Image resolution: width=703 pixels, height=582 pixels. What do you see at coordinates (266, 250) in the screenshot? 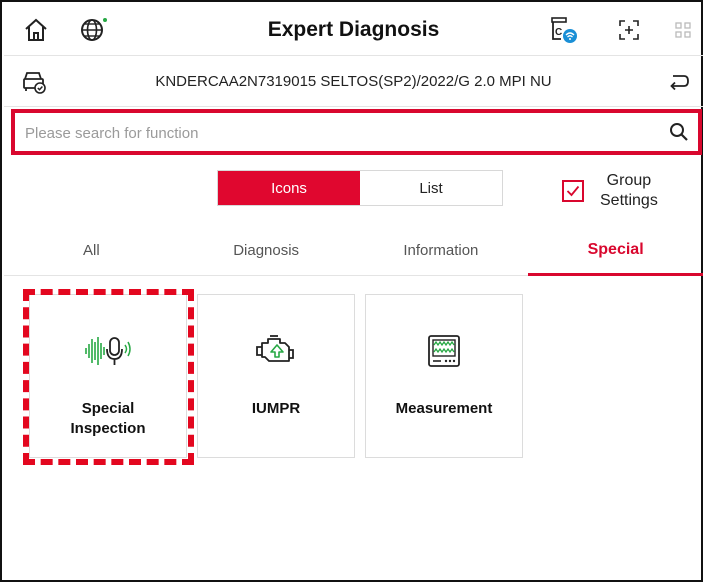
I see `tab-diagnosis: Diagnosis` at bounding box center [266, 250].